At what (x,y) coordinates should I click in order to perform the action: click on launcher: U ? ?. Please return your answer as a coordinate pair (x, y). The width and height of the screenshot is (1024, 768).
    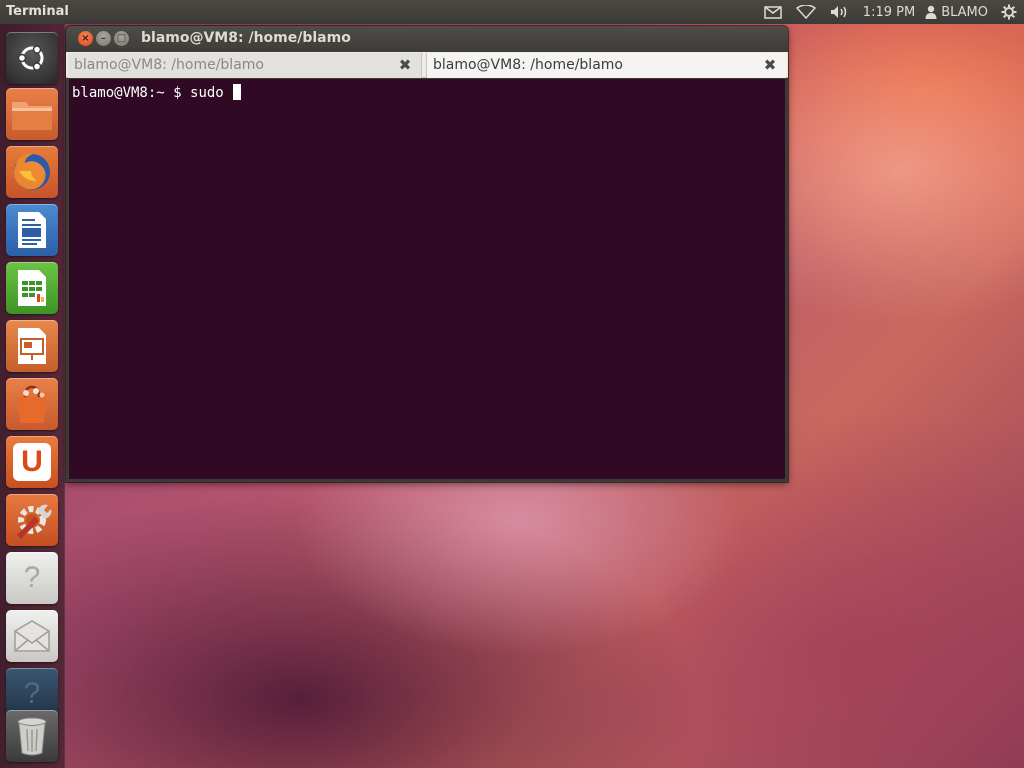
    Looking at the image, I should click on (32, 396).